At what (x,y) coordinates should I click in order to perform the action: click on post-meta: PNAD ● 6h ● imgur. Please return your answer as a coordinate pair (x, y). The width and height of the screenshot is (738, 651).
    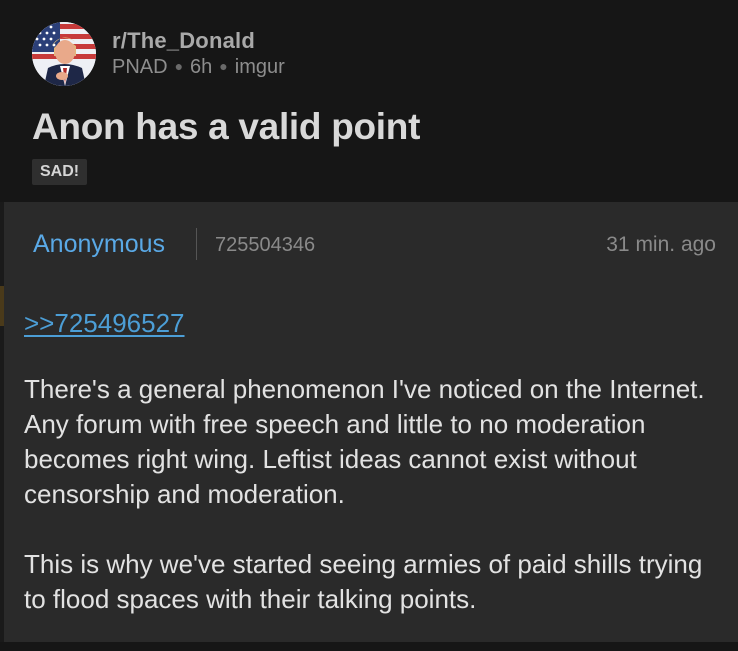
    Looking at the image, I should click on (198, 67).